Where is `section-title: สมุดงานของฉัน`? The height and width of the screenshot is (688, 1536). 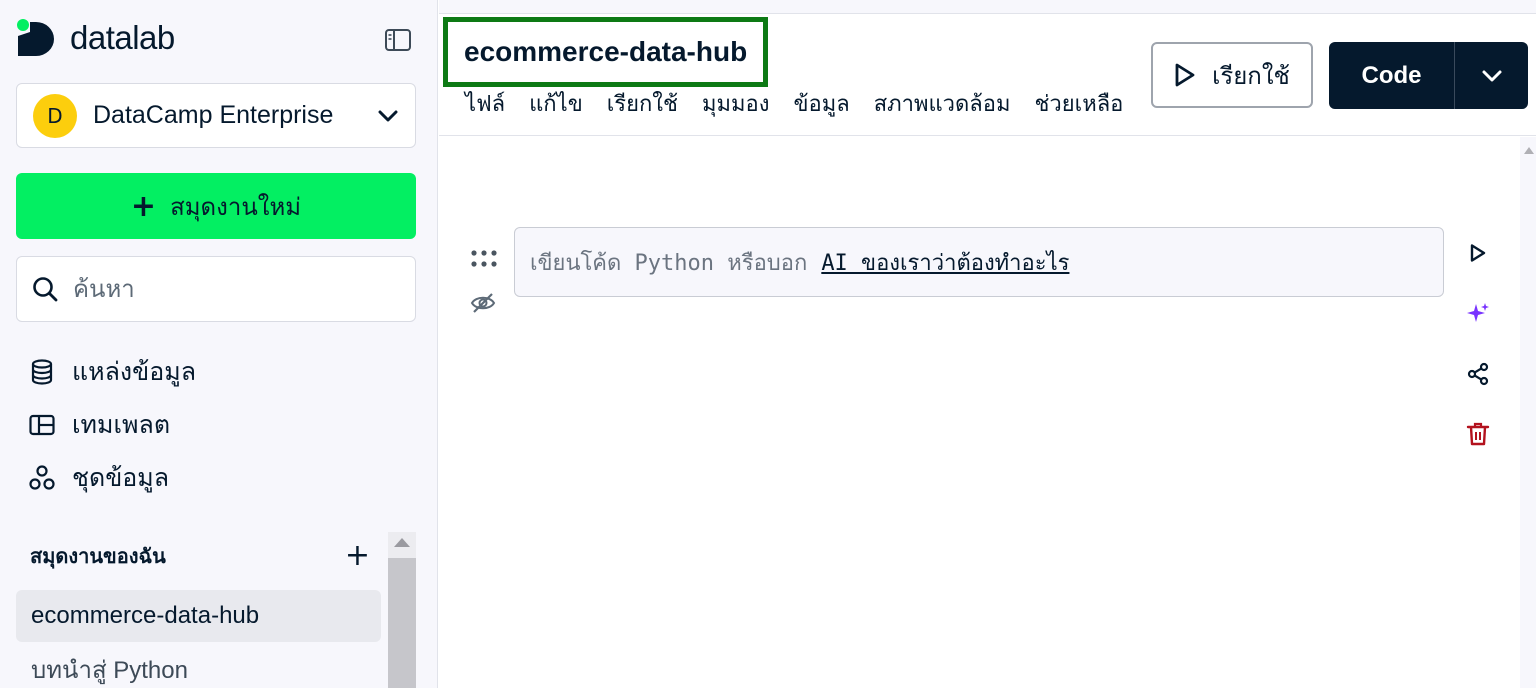
section-title: สมุดงานของฉัน is located at coordinates (98, 556).